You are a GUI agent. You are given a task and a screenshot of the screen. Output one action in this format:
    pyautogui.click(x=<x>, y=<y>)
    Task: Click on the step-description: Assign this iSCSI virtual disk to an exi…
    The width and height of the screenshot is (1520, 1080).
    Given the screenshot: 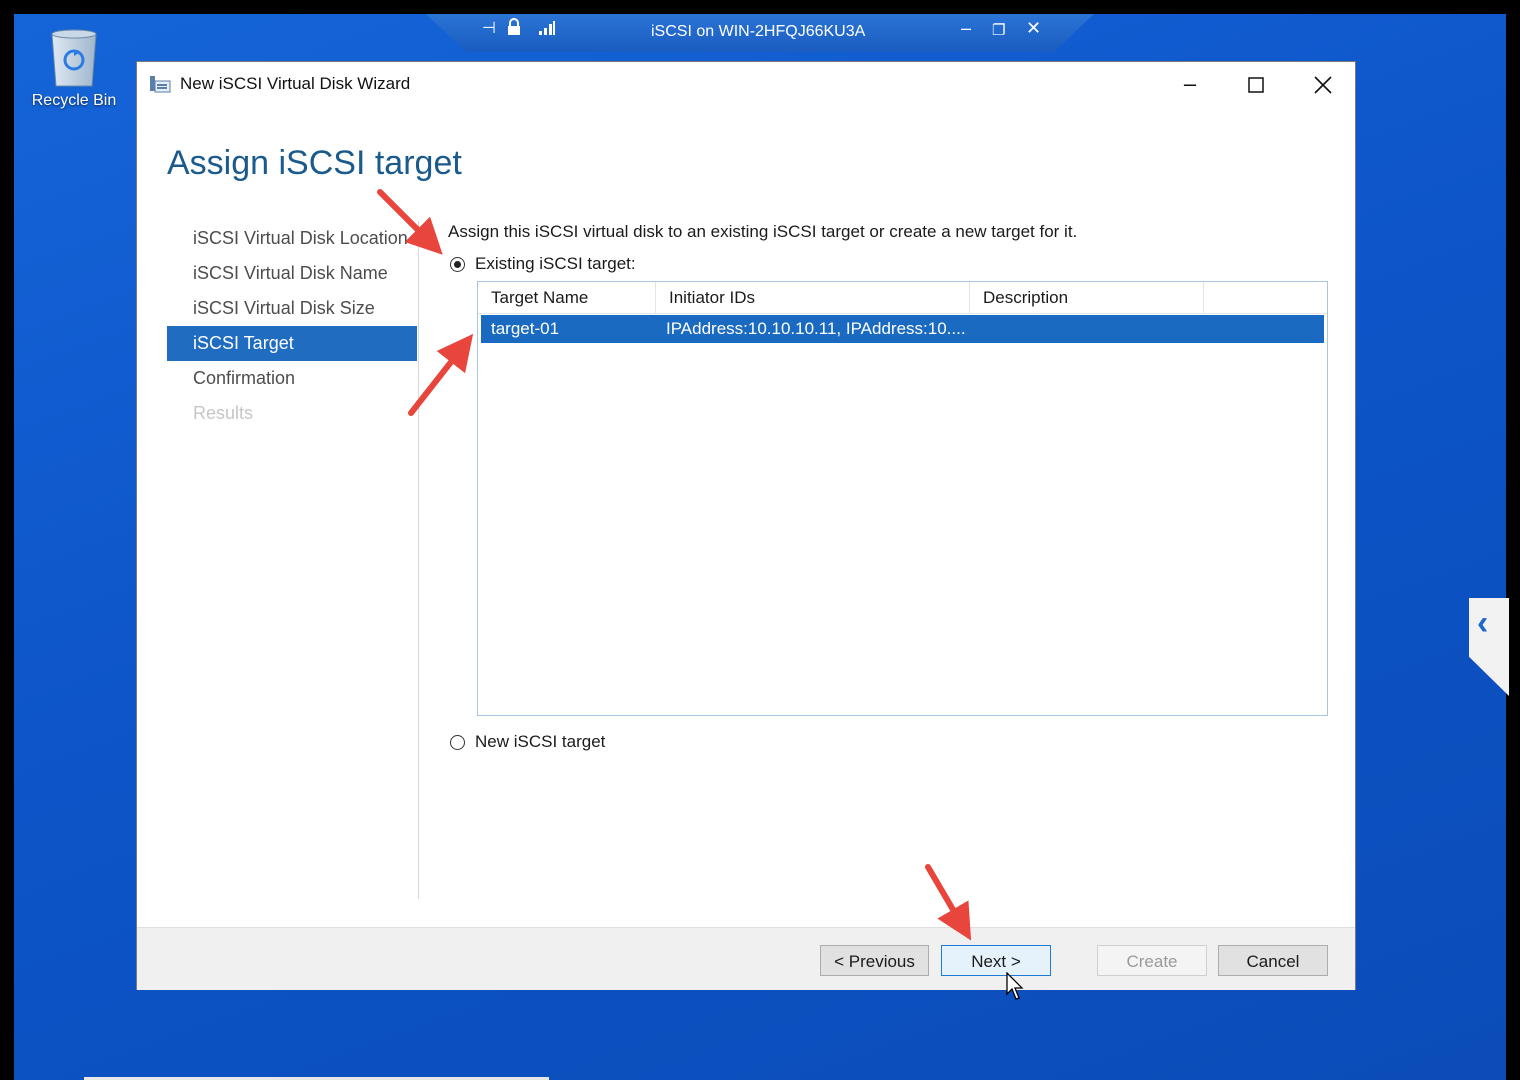 What is the action you would take?
    pyautogui.click(x=763, y=231)
    